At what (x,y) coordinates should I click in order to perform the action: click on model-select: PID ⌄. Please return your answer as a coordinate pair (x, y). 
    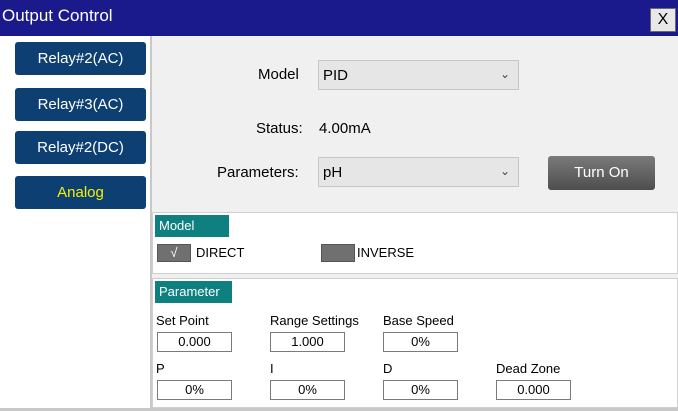
    Looking at the image, I should click on (418, 75).